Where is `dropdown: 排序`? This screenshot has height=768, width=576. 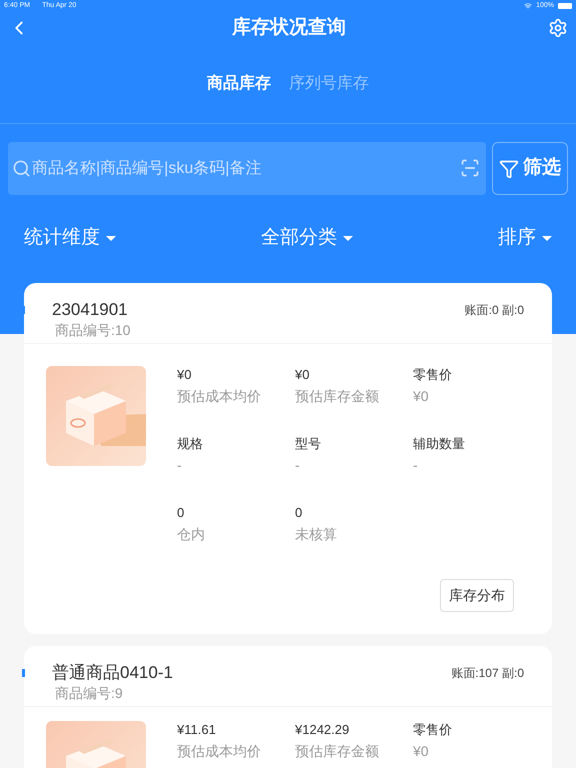
dropdown: 排序 is located at coordinates (525, 238).